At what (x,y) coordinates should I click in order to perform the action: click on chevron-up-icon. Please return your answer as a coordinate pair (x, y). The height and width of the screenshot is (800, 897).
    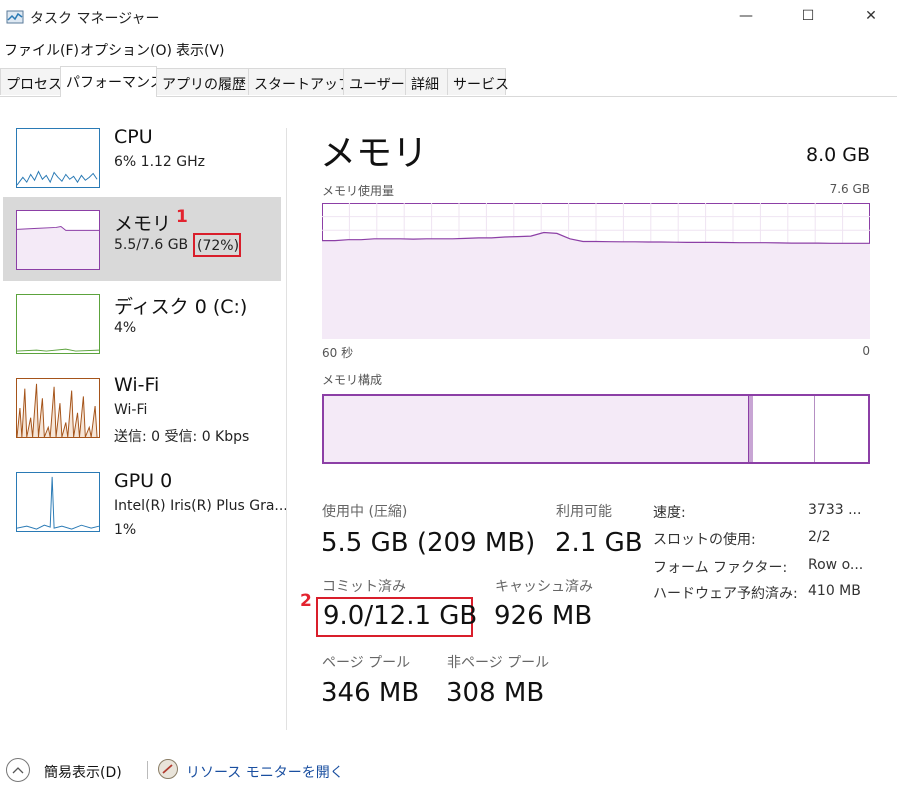
    Looking at the image, I should click on (18, 770).